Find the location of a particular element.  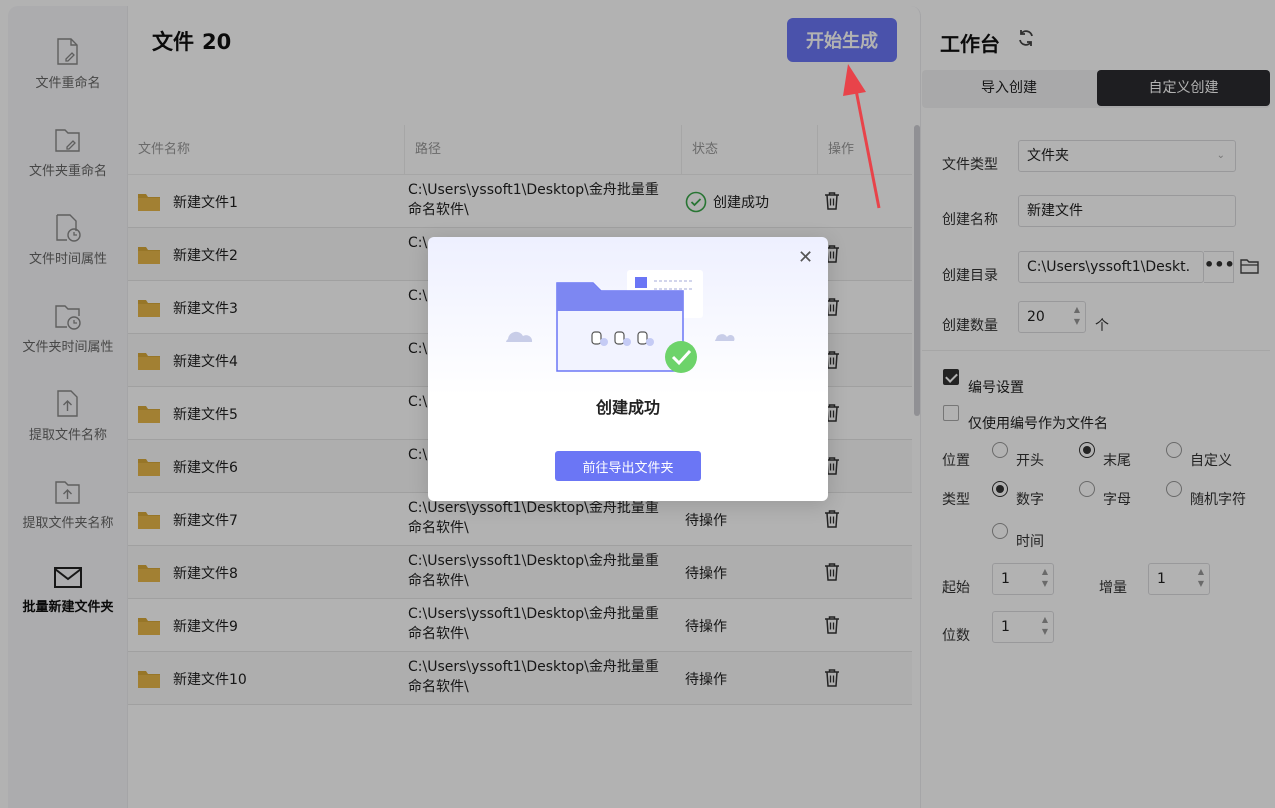

folder-success-illustration-icon is located at coordinates (620, 321).